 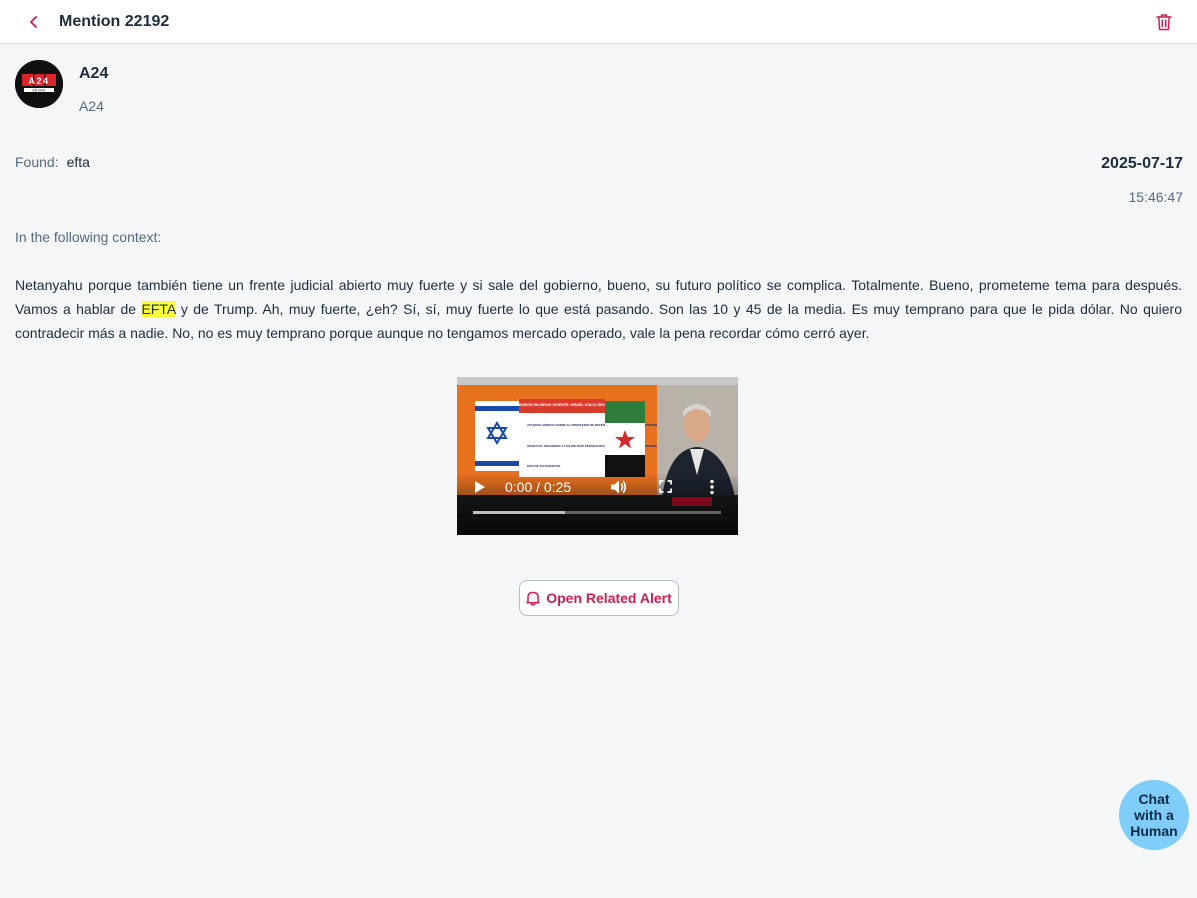 What do you see at coordinates (533, 598) in the screenshot?
I see `bell-icon` at bounding box center [533, 598].